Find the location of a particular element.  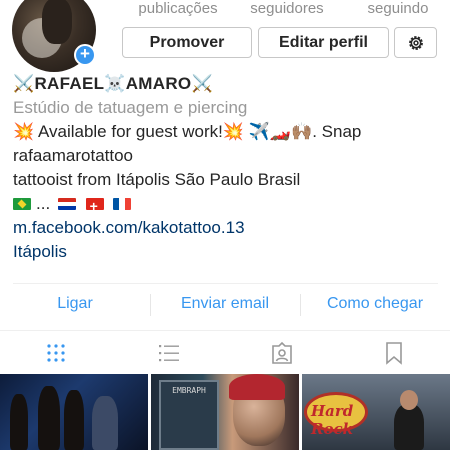

followers-label: seguidores is located at coordinates (287, 8).